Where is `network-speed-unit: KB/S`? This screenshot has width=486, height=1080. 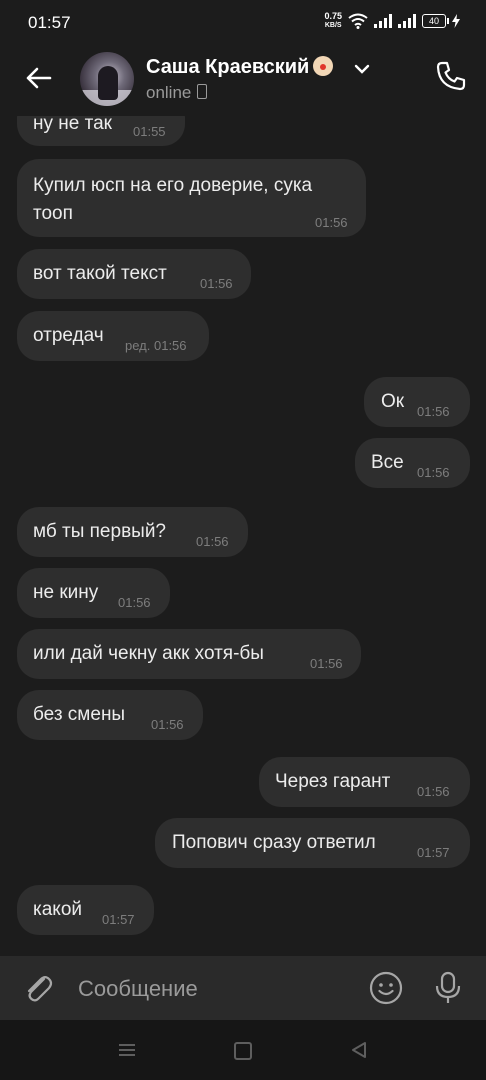 network-speed-unit: KB/S is located at coordinates (333, 25).